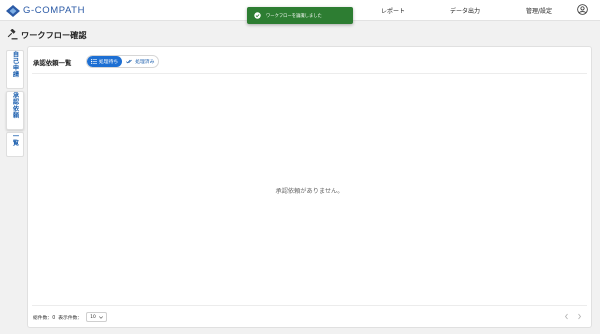 Image resolution: width=600 pixels, height=334 pixels. What do you see at coordinates (54, 34) in the screenshot?
I see `page-title: ワークフロー確認` at bounding box center [54, 34].